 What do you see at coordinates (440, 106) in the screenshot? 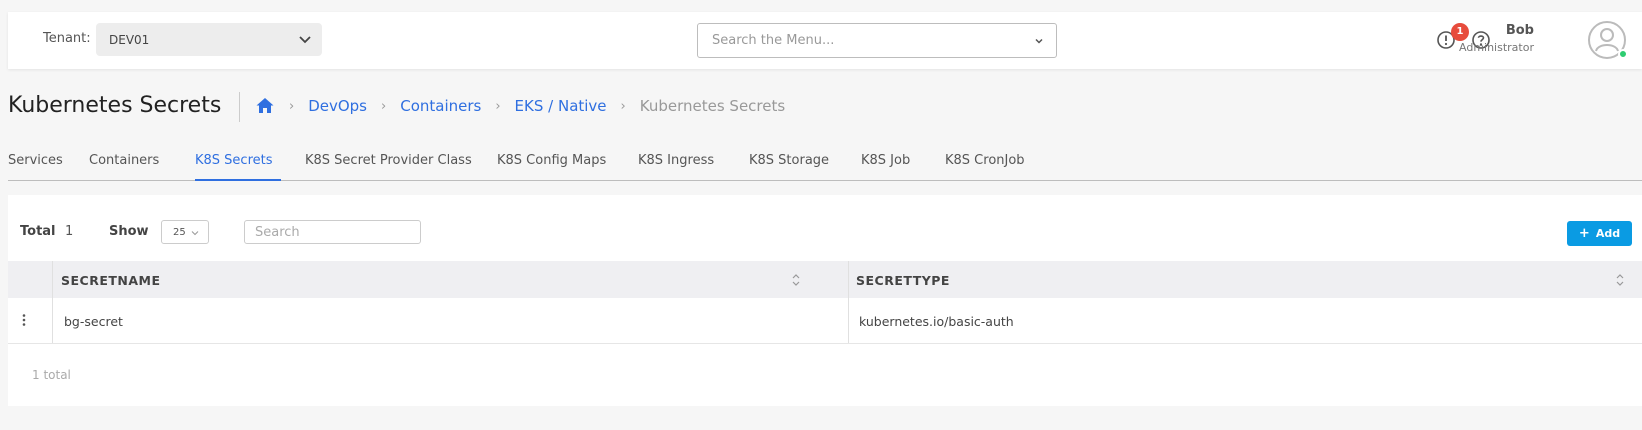
I see `breadcrumb-containers: Containers` at bounding box center [440, 106].